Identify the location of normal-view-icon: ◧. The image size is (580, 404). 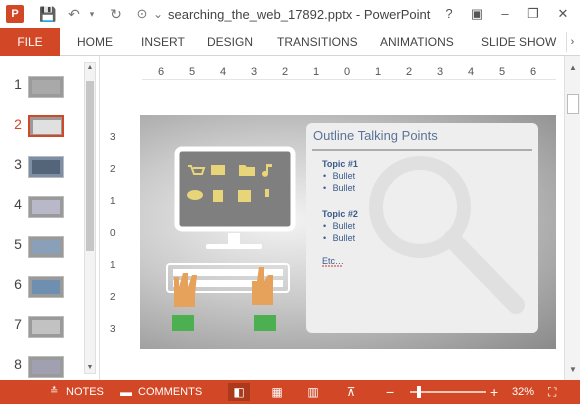
(239, 392).